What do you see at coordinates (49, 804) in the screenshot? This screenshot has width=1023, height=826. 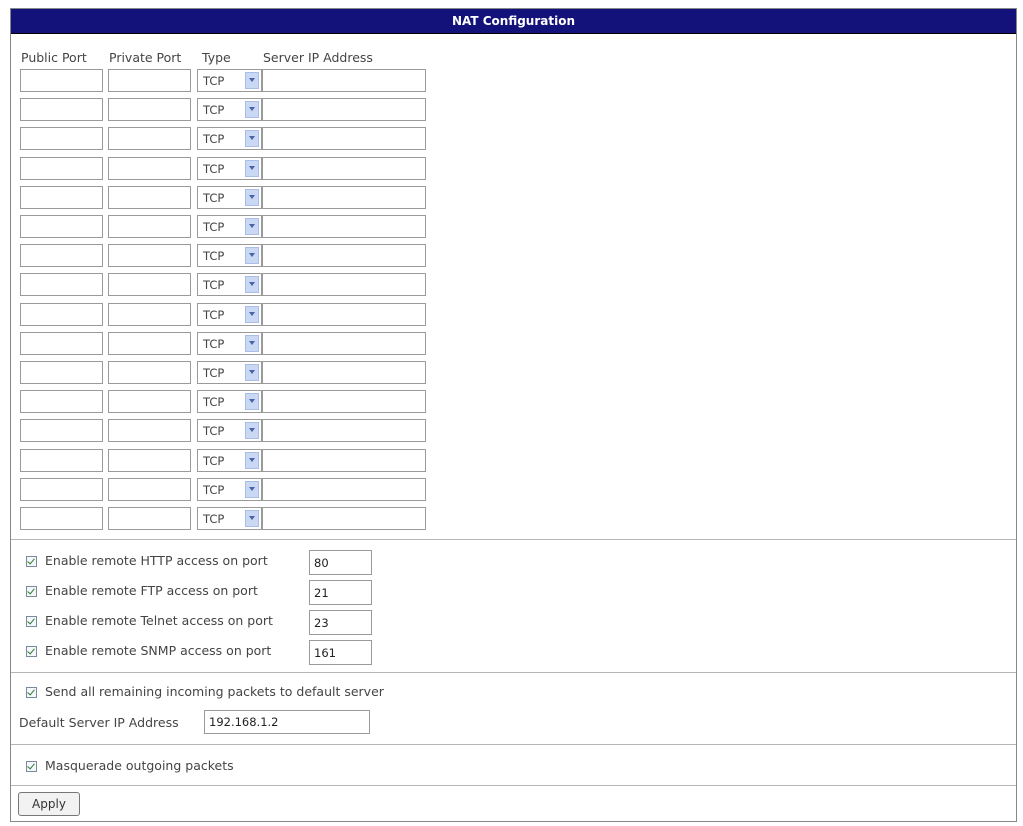 I see `apply-button: Apply` at bounding box center [49, 804].